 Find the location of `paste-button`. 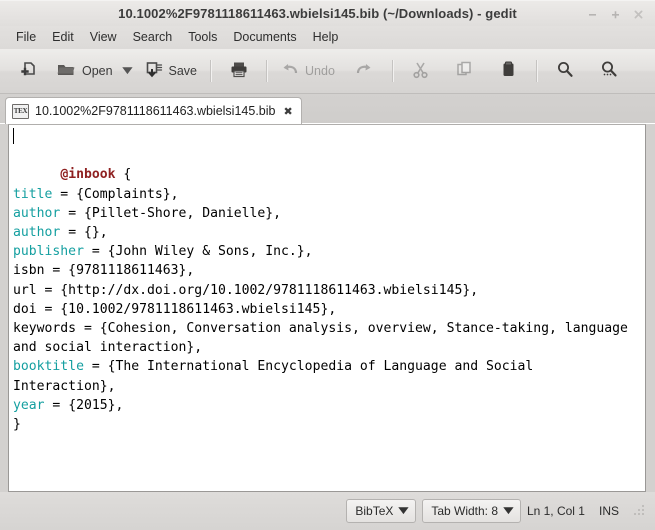

paste-button is located at coordinates (509, 71).